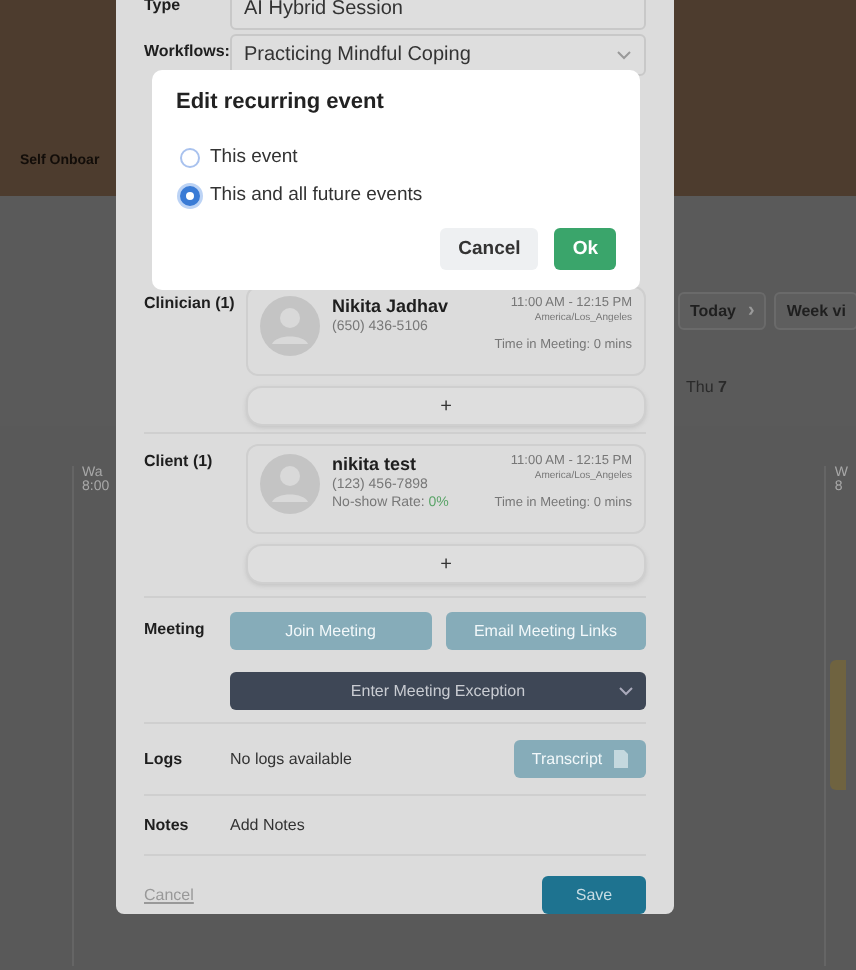 The image size is (856, 970). I want to click on document-icon, so click(621, 759).